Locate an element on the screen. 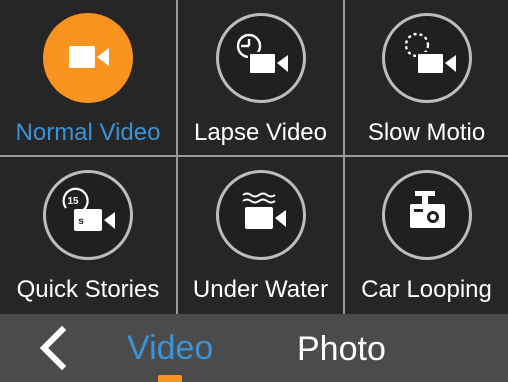  chevron-left-icon is located at coordinates (53, 348).